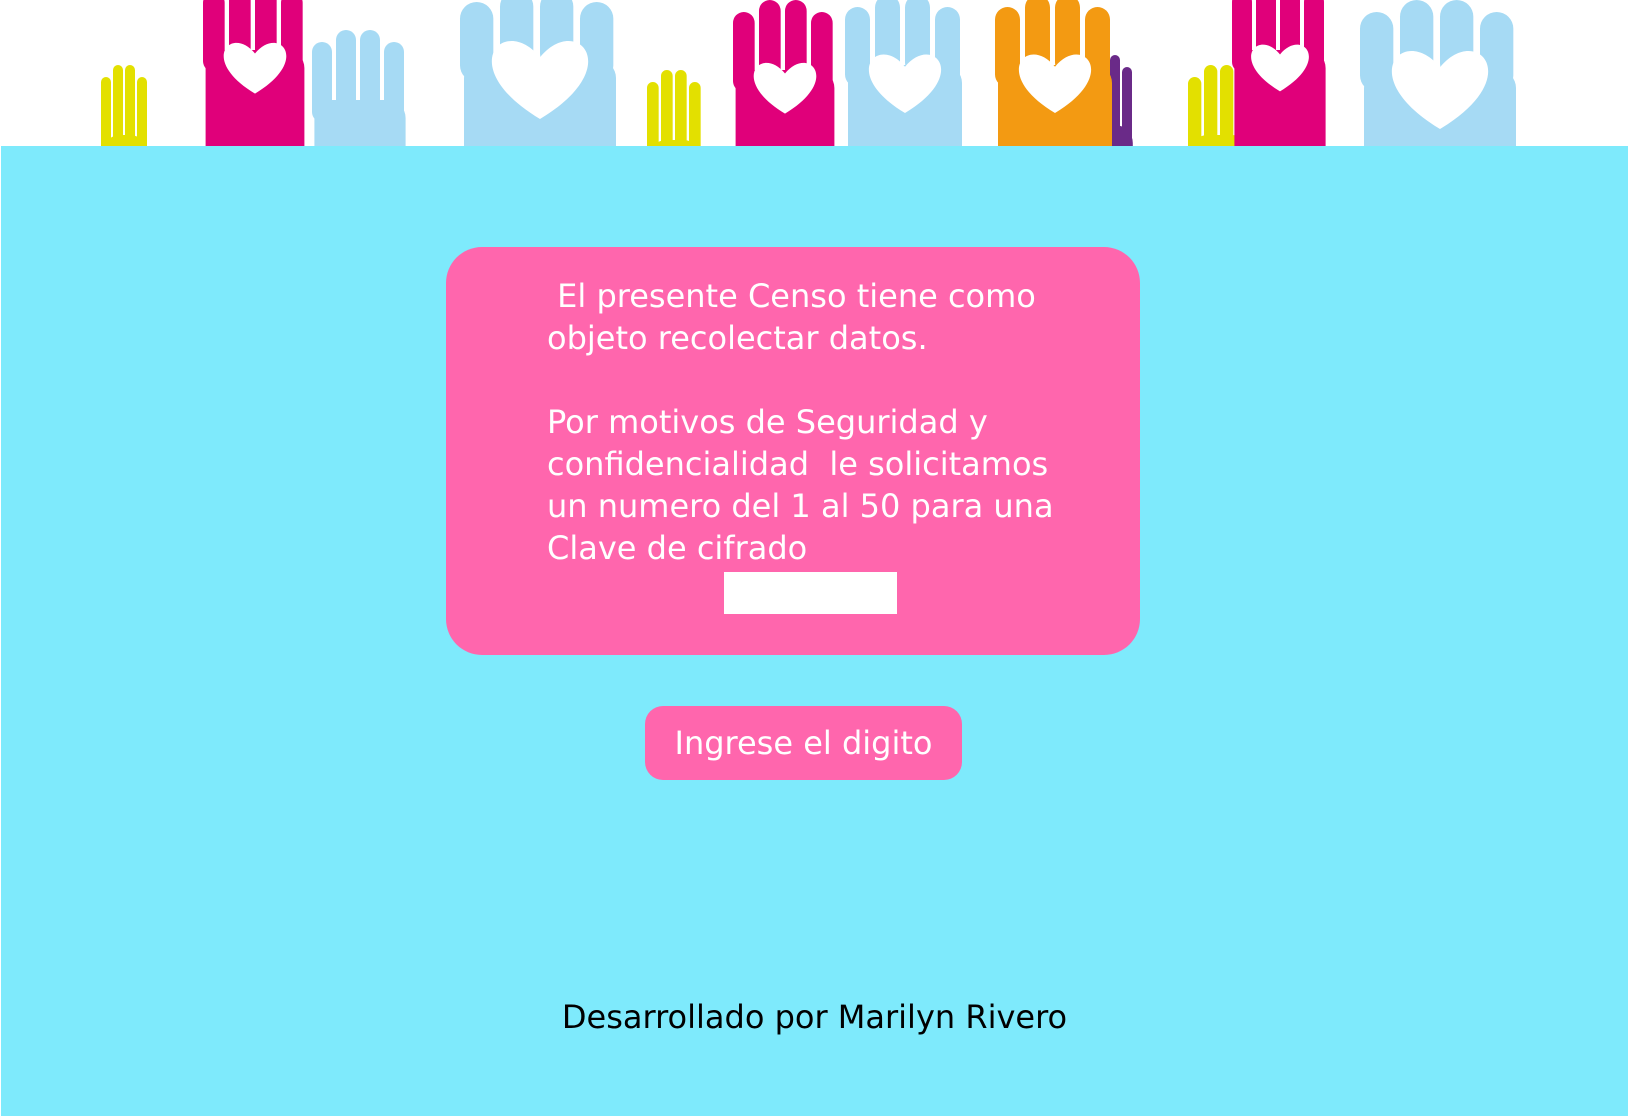 The height and width of the screenshot is (1116, 1628). What do you see at coordinates (814, 1017) in the screenshot?
I see `footer-credit: Desarrollado por Marilyn Rivero` at bounding box center [814, 1017].